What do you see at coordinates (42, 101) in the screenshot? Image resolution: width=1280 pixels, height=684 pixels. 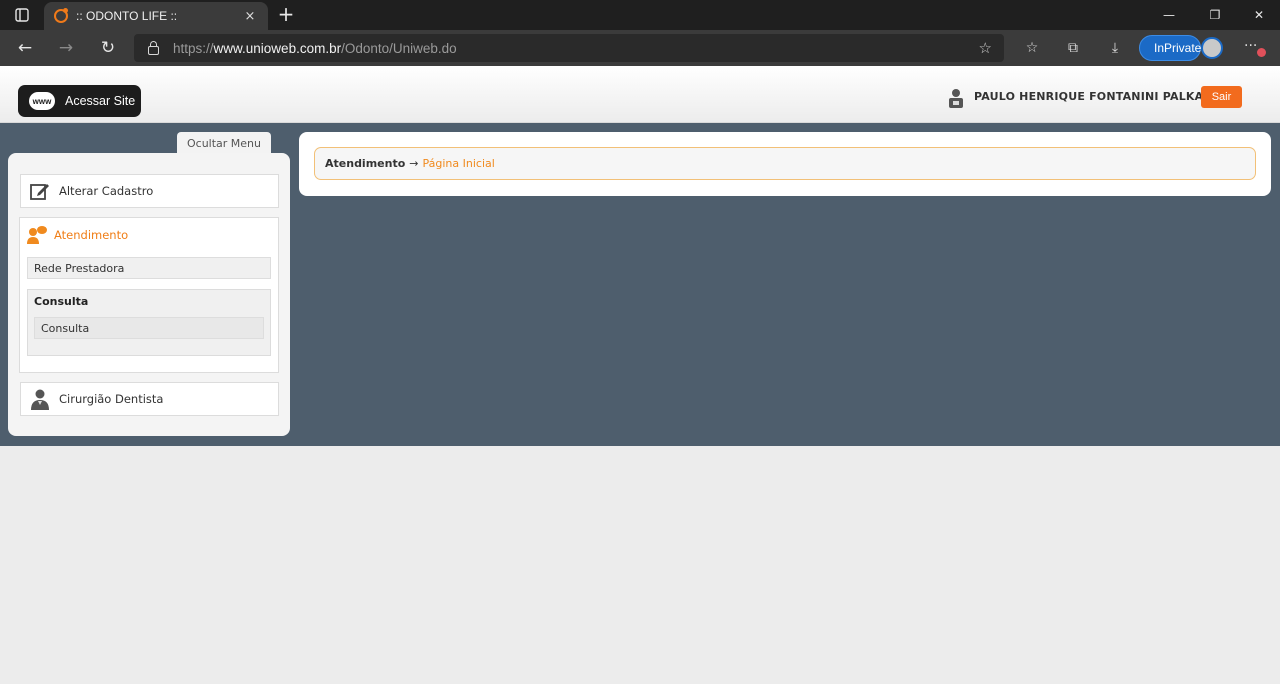 I see `www-icon: www` at bounding box center [42, 101].